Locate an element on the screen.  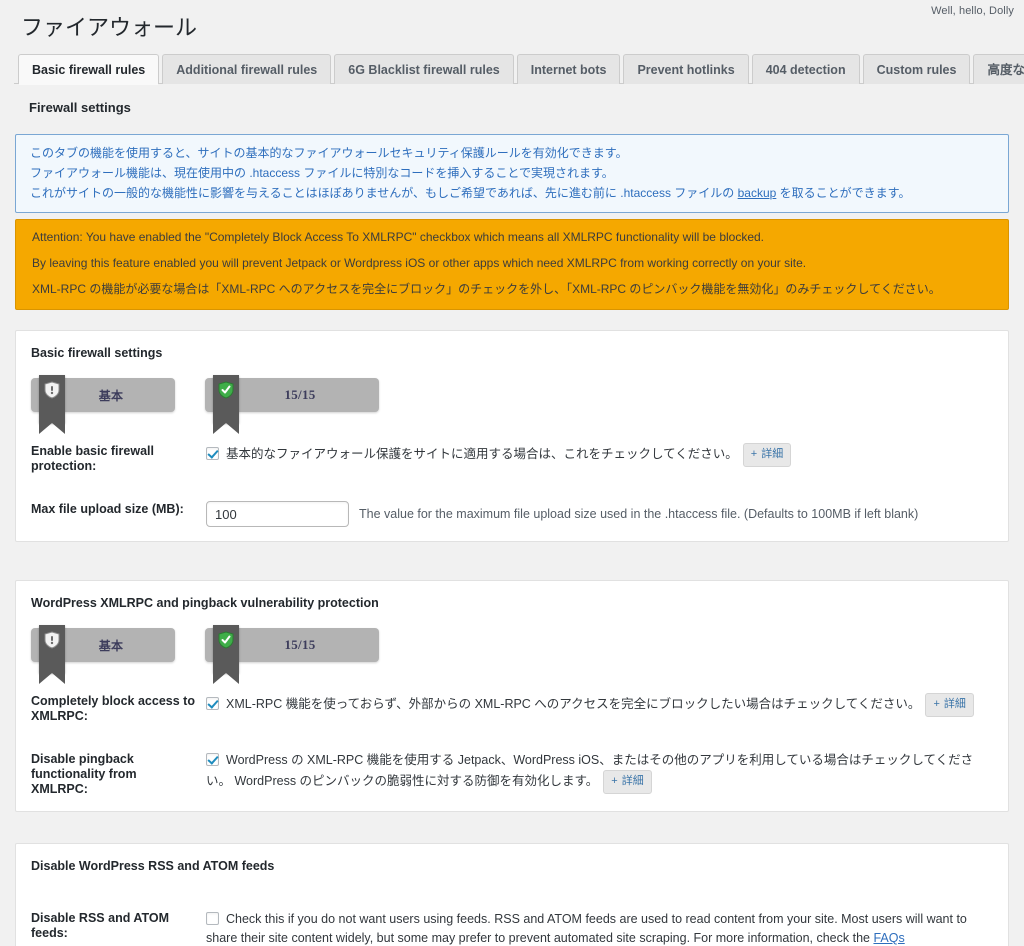
tab-custom-rules: Custom rules is located at coordinates (916, 69).